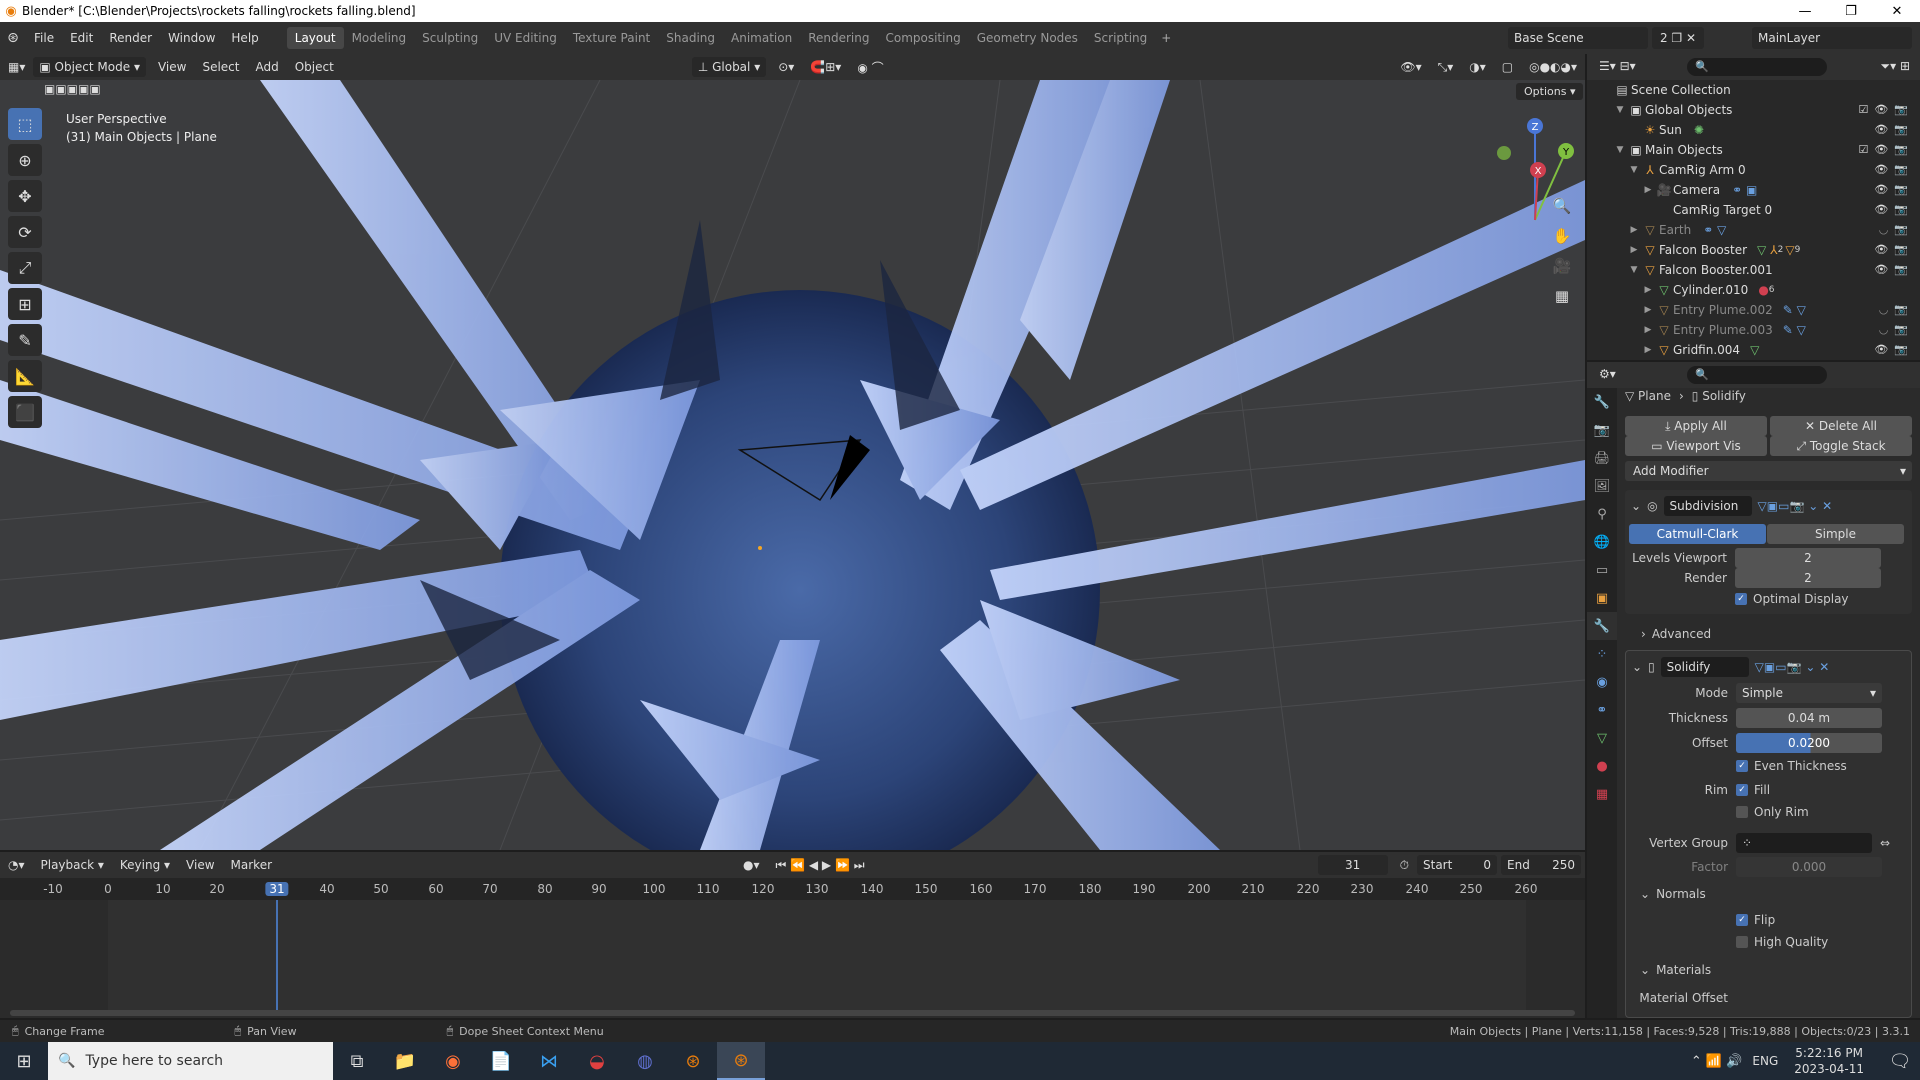 This screenshot has width=1920, height=1080. What do you see at coordinates (1602, 458) in the screenshot?
I see `output-tab-icon: 🖨` at bounding box center [1602, 458].